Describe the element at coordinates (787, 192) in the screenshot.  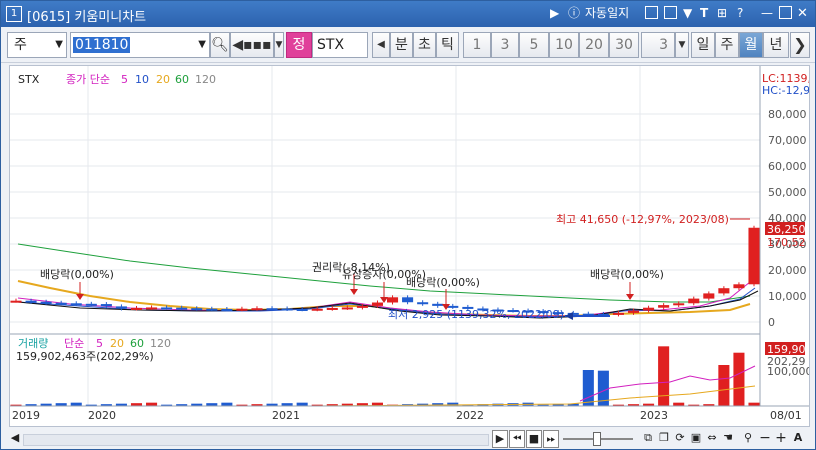
I see `price-y-tick: 50,000` at that location.